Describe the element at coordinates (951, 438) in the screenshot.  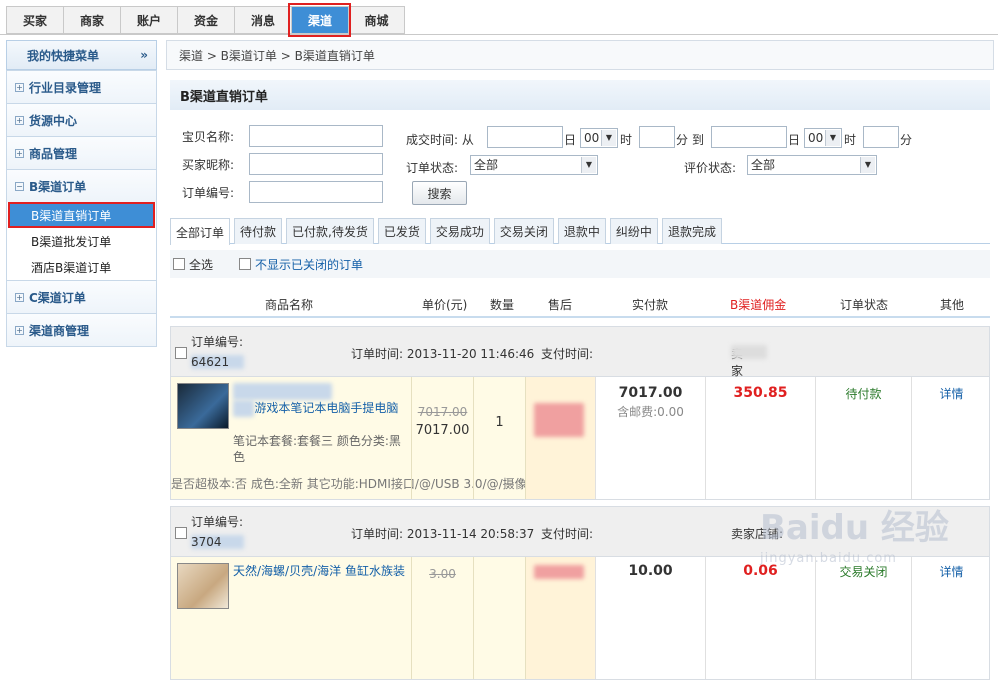
I see `other-cell: 详情` at that location.